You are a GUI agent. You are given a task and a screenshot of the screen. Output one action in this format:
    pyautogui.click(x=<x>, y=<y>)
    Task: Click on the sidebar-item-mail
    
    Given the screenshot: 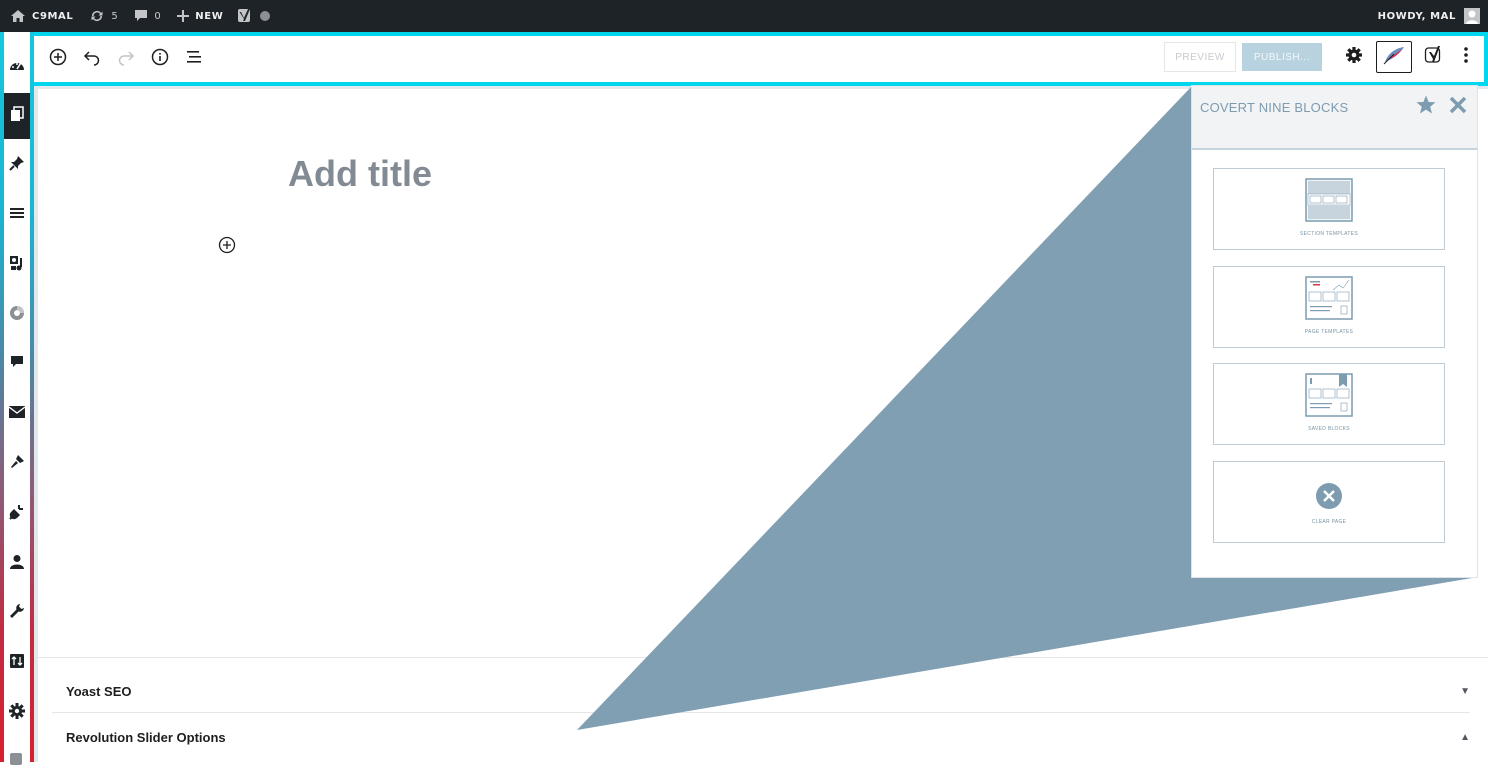 What is the action you would take?
    pyautogui.click(x=17, y=414)
    